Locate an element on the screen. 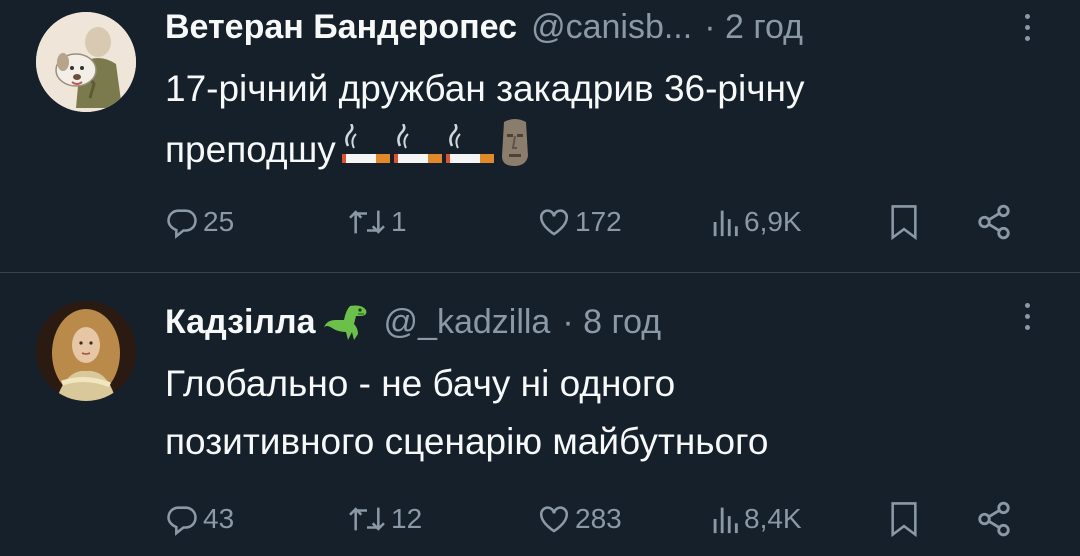 This screenshot has height=556, width=1080. moai-emoji is located at coordinates (514, 142).